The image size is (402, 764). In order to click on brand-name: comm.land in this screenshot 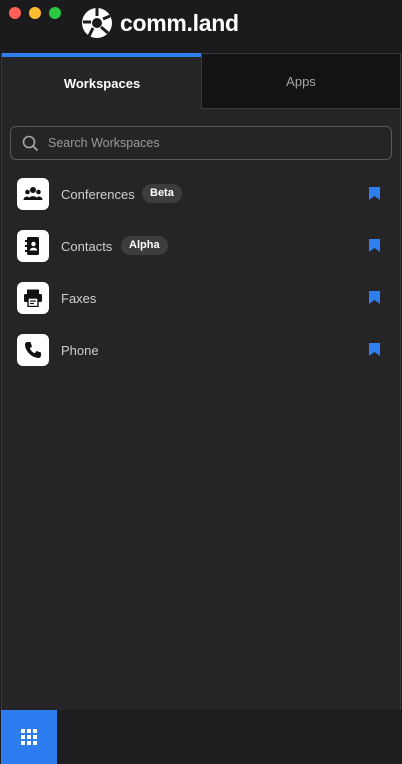, I will do `click(179, 22)`.